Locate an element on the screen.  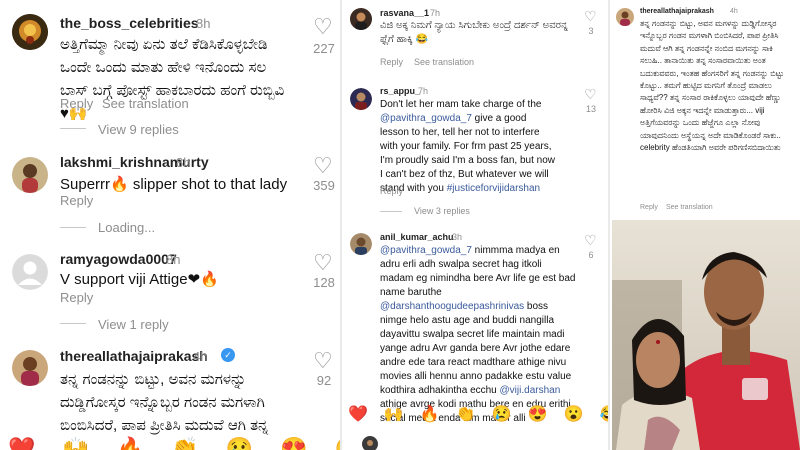
verified-badge-icon: ✓ is located at coordinates (228, 355).